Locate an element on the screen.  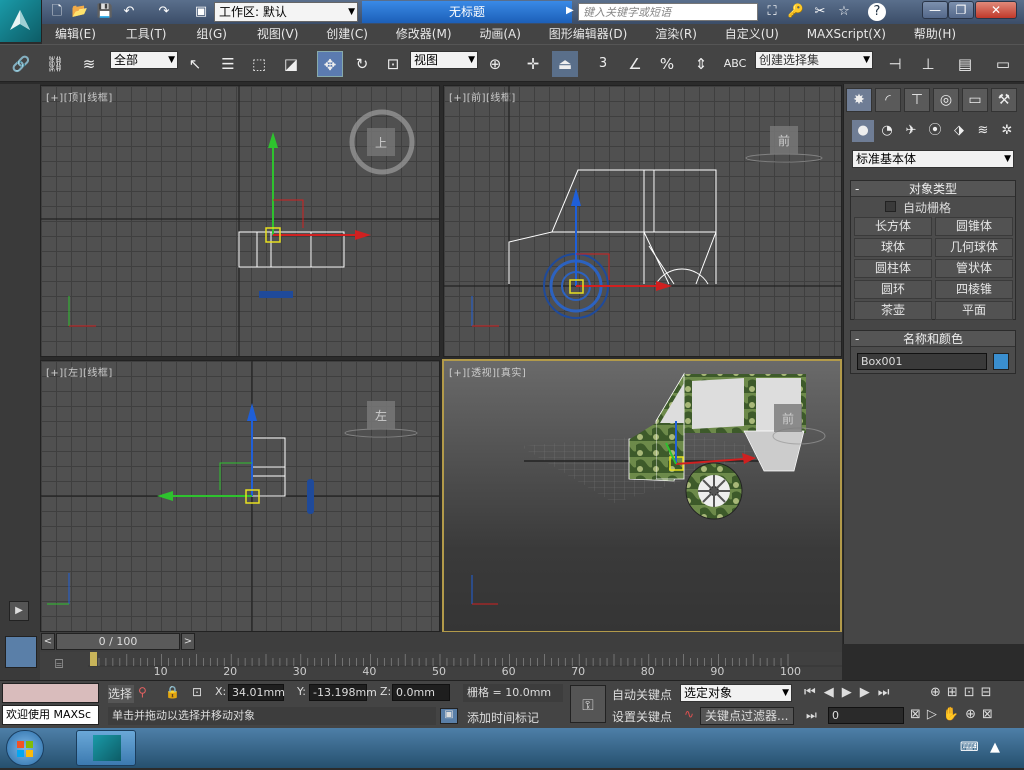
name-color-header: - 名称和颜色 is located at coordinates (933, 339).